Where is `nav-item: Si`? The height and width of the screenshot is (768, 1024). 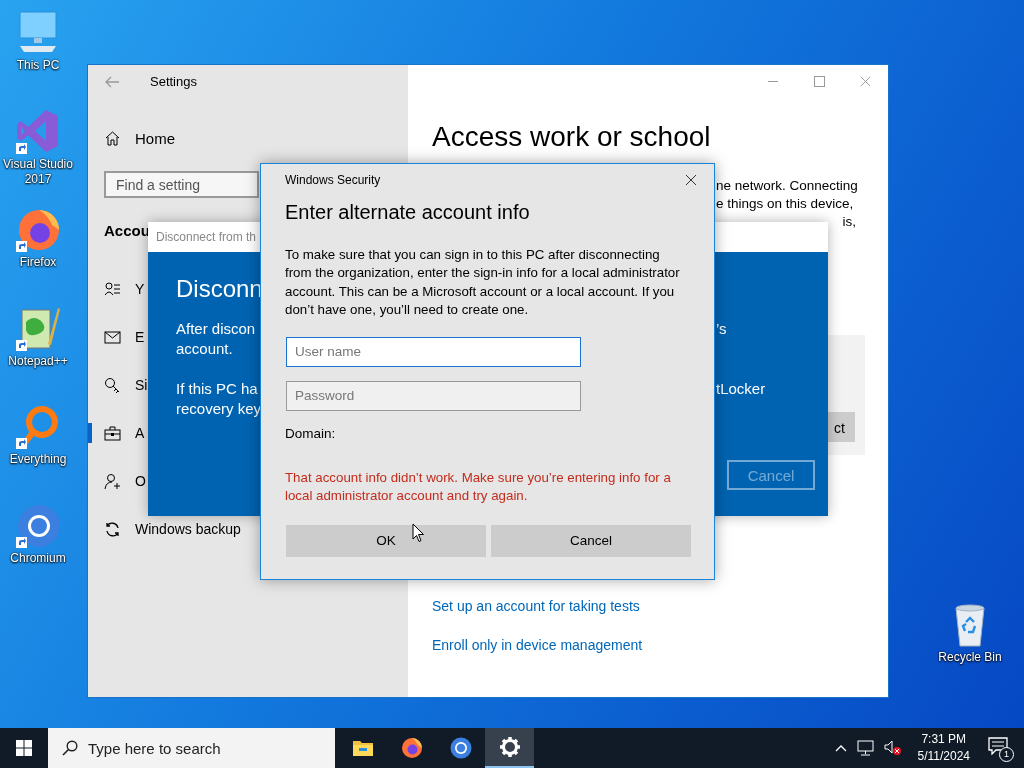 nav-item: Si is located at coordinates (118, 385).